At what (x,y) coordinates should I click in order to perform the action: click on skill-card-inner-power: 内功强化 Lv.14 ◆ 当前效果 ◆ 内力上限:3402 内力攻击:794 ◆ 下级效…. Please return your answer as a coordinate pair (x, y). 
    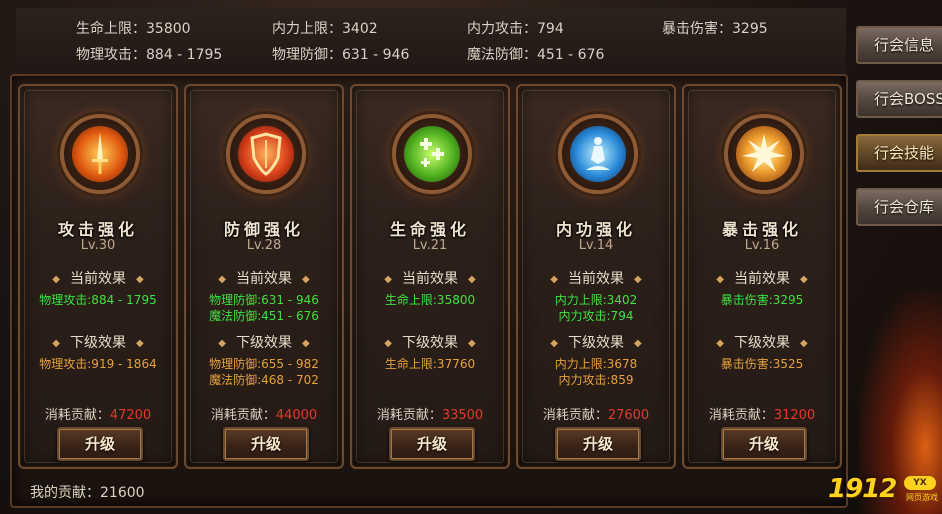
    Looking at the image, I should click on (596, 276).